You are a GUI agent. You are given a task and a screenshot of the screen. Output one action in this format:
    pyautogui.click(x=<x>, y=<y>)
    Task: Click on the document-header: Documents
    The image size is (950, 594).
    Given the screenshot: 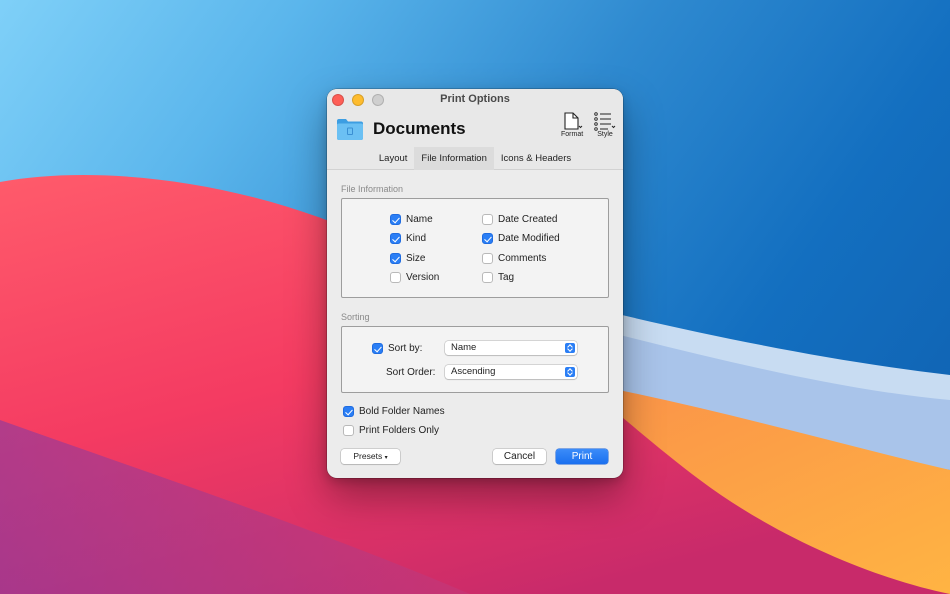 What is the action you would take?
    pyautogui.click(x=401, y=129)
    